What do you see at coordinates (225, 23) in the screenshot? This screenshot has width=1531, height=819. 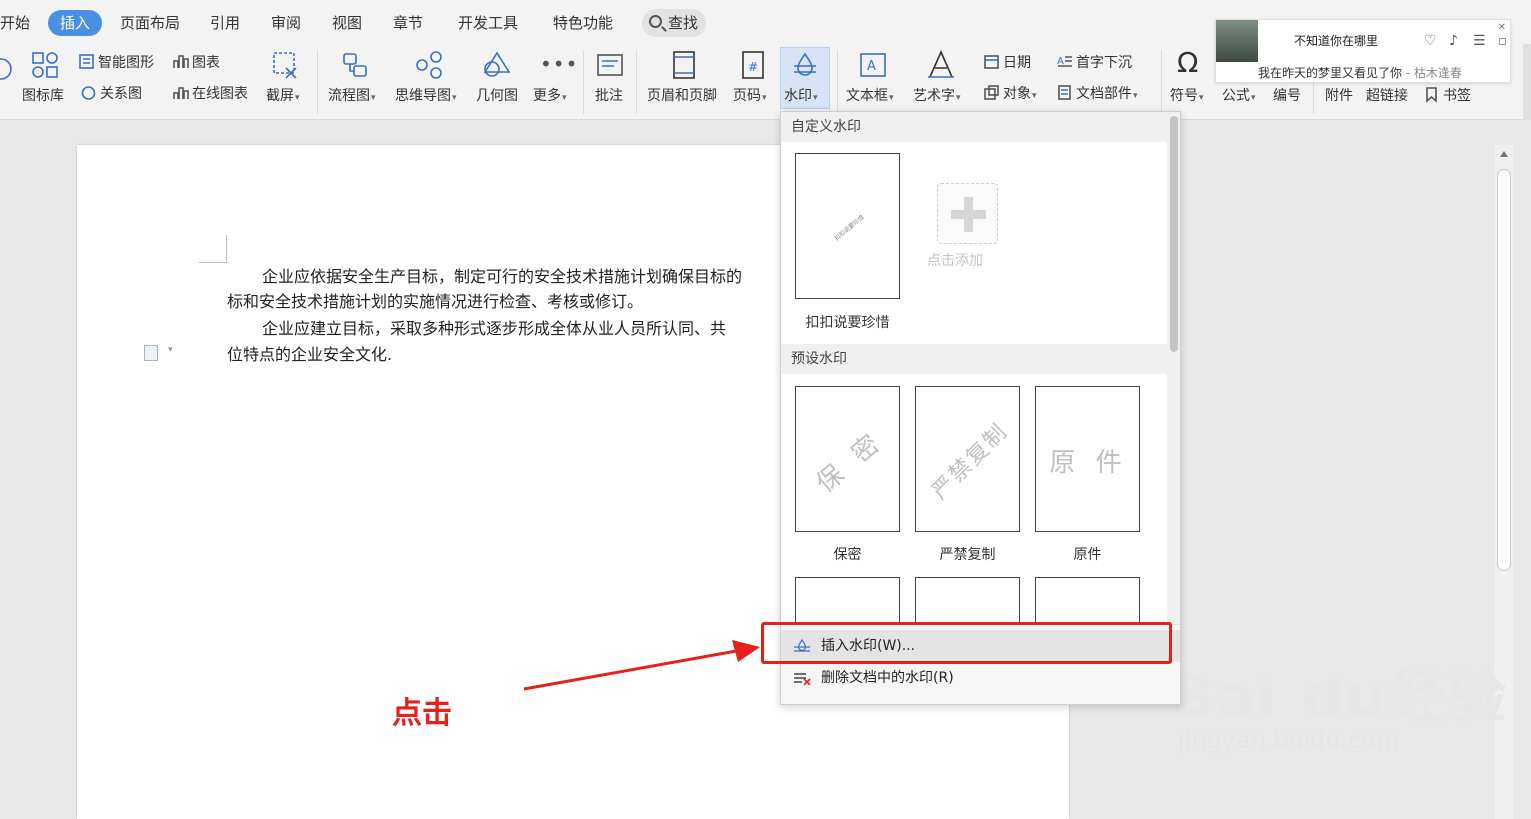 I see `tab-references: 引用` at bounding box center [225, 23].